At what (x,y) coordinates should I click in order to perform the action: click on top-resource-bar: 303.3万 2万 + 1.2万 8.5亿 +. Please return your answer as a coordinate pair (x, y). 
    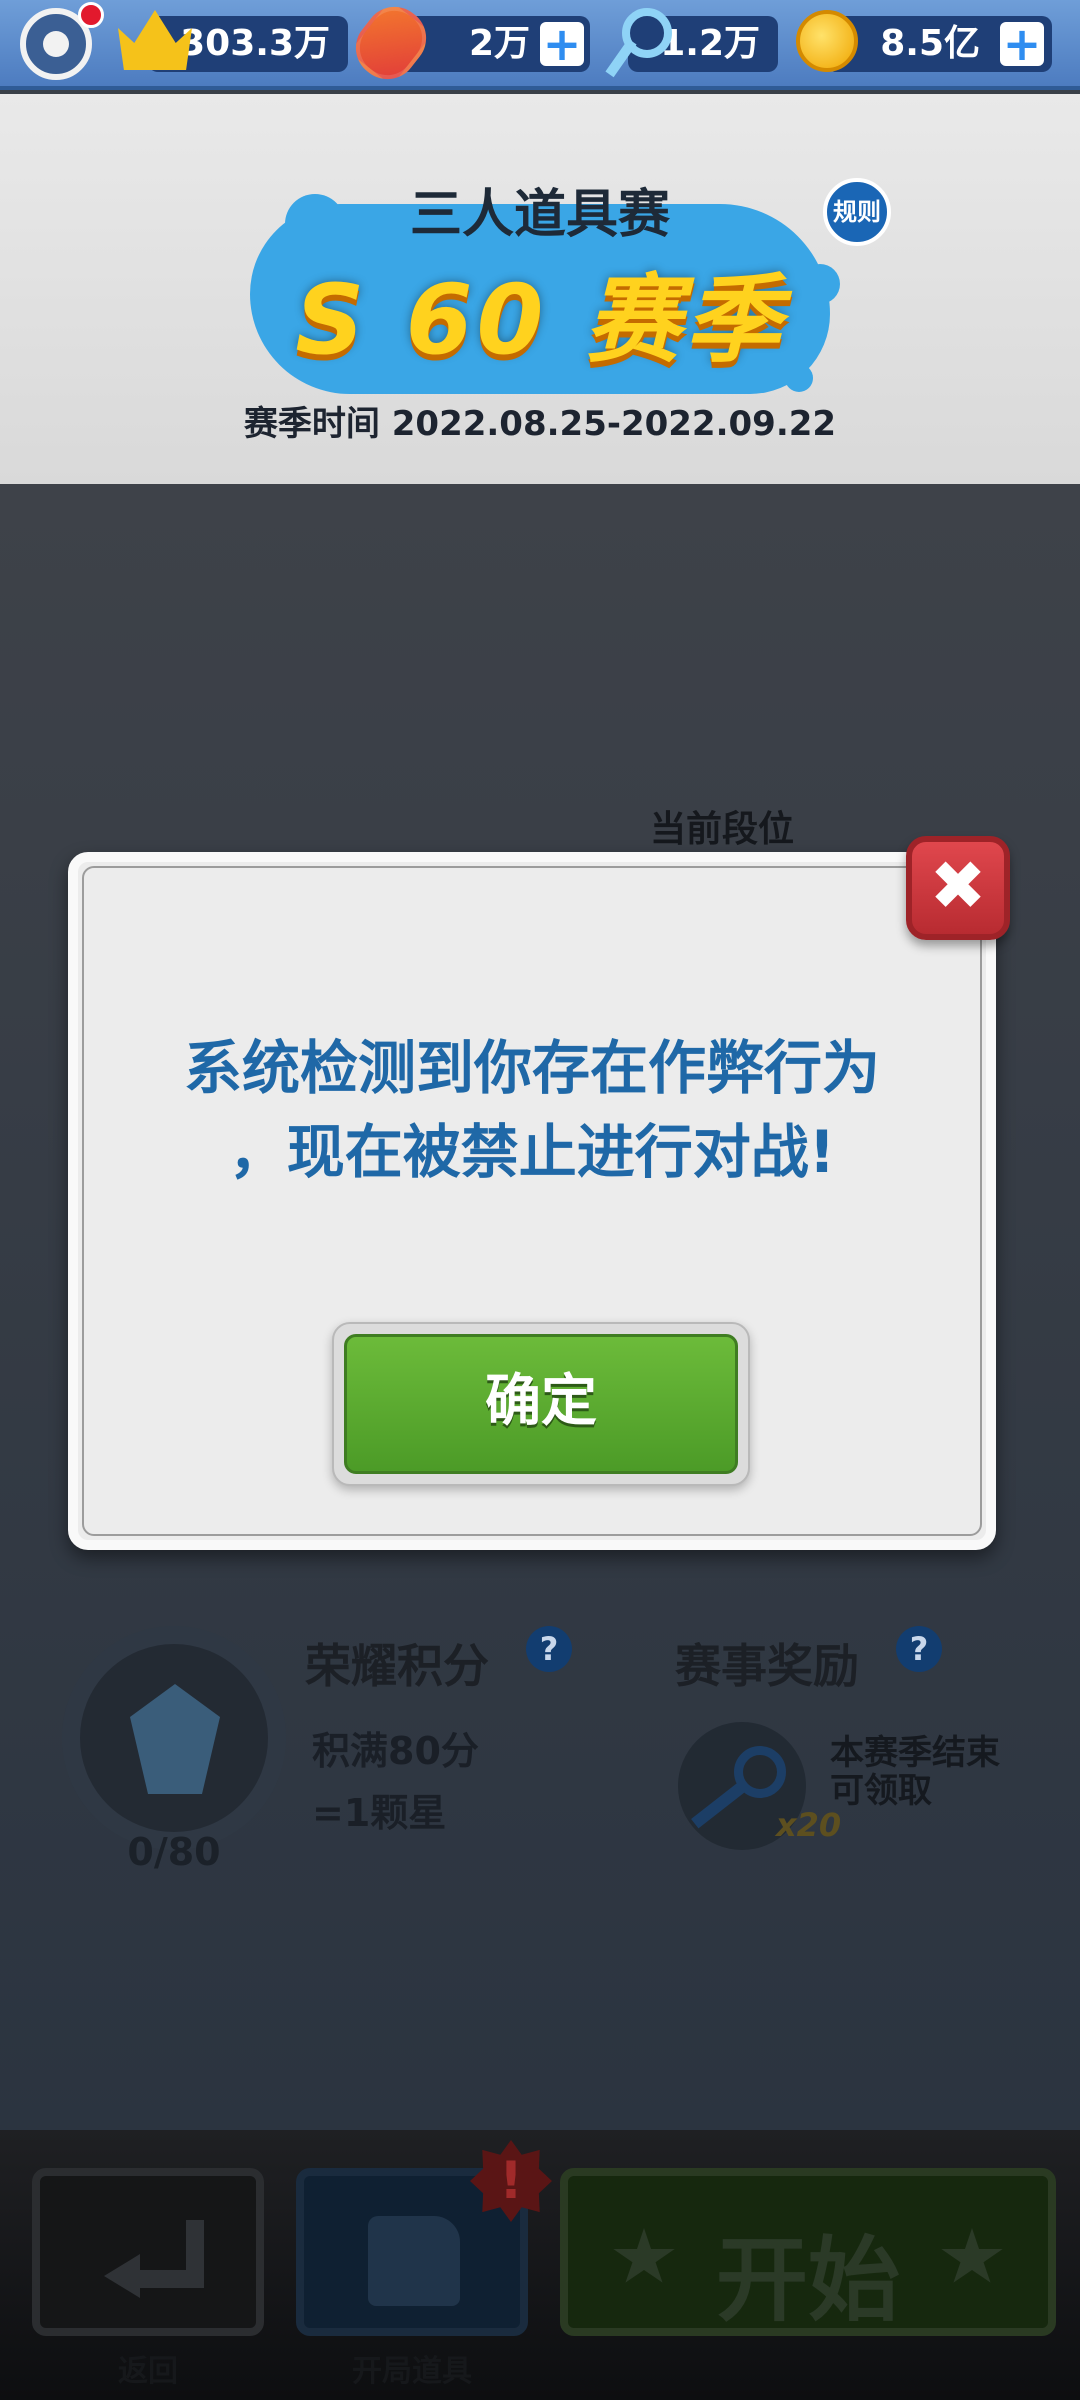
    Looking at the image, I should click on (540, 46).